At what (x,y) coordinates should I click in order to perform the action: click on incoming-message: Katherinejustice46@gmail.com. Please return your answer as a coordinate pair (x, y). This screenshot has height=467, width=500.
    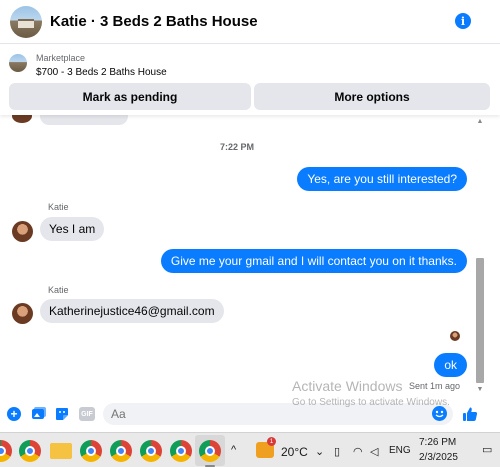
    Looking at the image, I should click on (132, 311).